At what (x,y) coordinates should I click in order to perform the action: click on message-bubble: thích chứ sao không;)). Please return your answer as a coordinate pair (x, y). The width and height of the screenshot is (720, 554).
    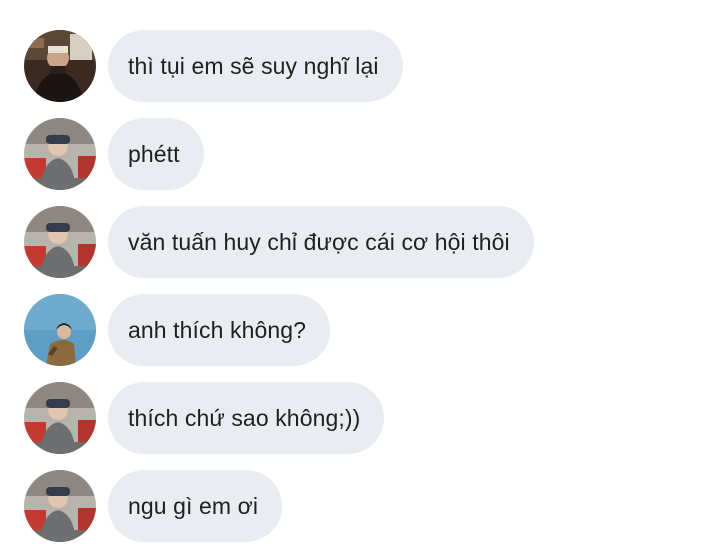
    Looking at the image, I should click on (246, 418).